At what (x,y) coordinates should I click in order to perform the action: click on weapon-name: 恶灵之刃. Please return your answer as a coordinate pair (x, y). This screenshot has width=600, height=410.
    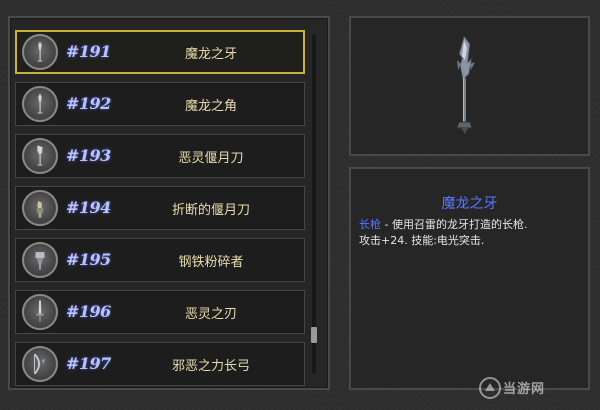
    Looking at the image, I should click on (210, 314).